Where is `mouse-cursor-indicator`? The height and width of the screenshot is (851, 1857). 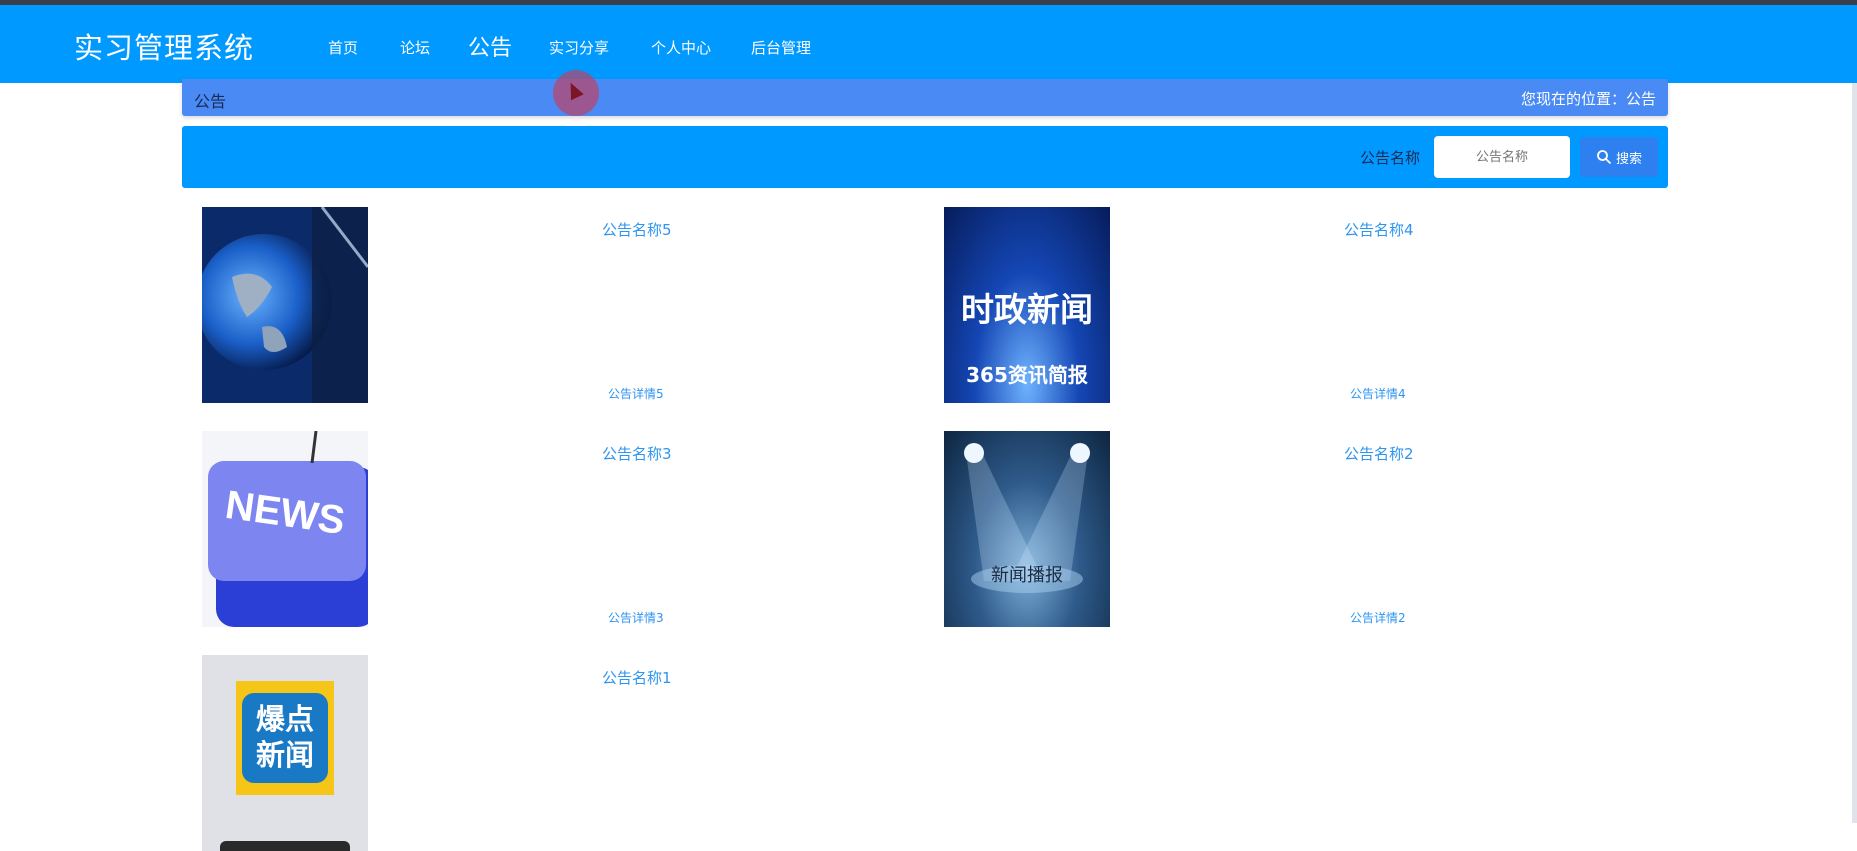
mouse-cursor-indicator is located at coordinates (576, 93).